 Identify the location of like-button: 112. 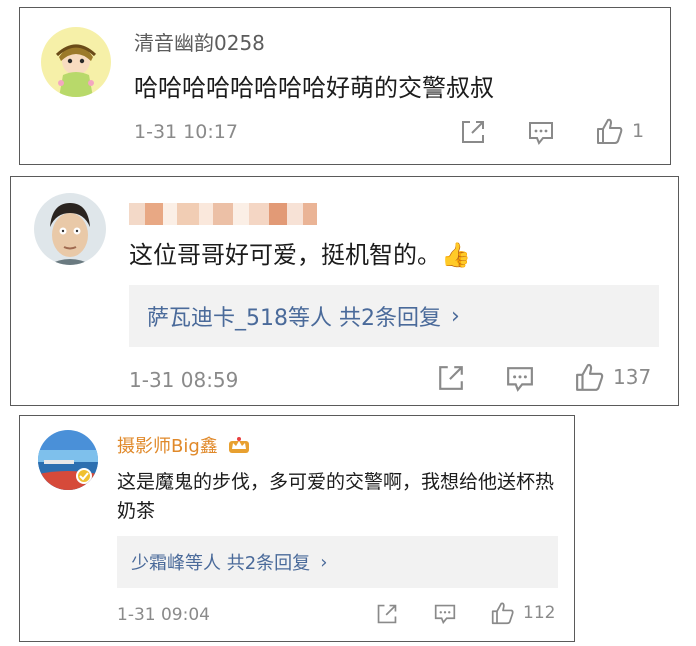
(523, 613).